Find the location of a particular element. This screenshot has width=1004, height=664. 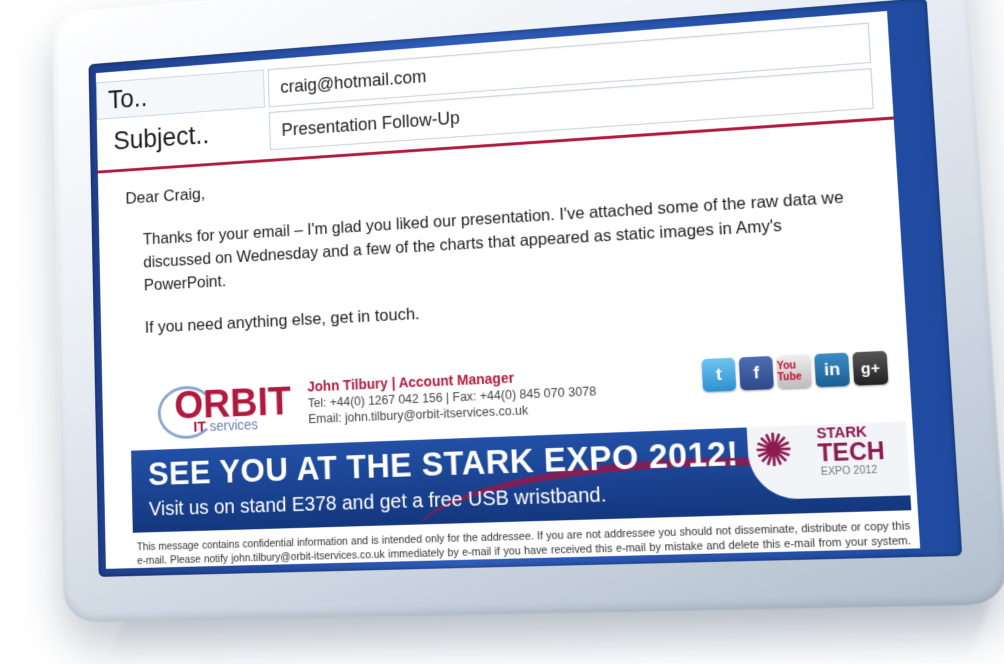

stark-logo-line2: TECH is located at coordinates (851, 452).